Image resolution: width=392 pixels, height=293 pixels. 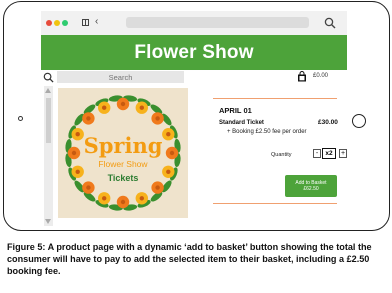 What do you see at coordinates (20, 118) in the screenshot?
I see `camera-icon` at bounding box center [20, 118].